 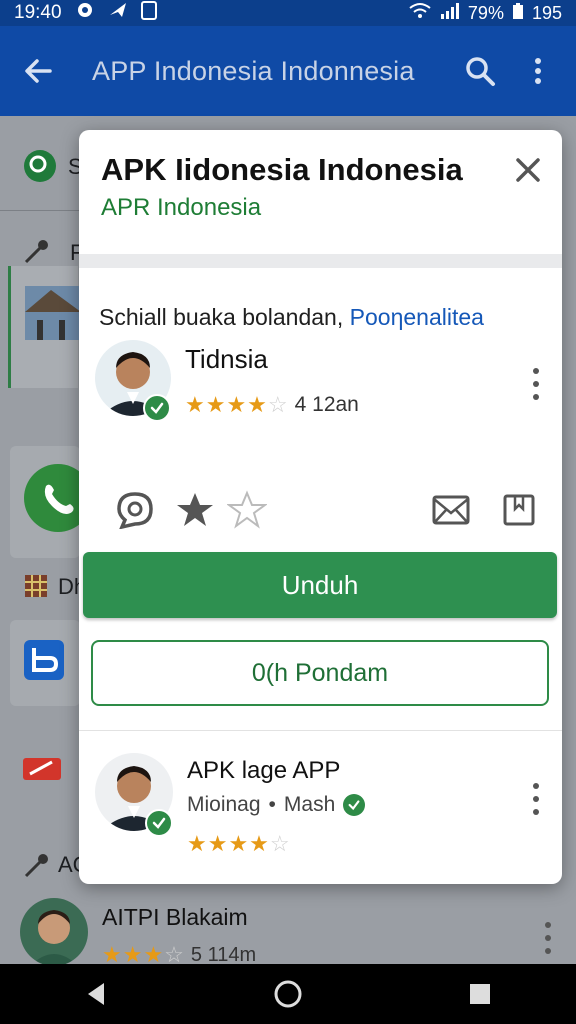 I want to click on check-circle-icon, so click(x=354, y=805).